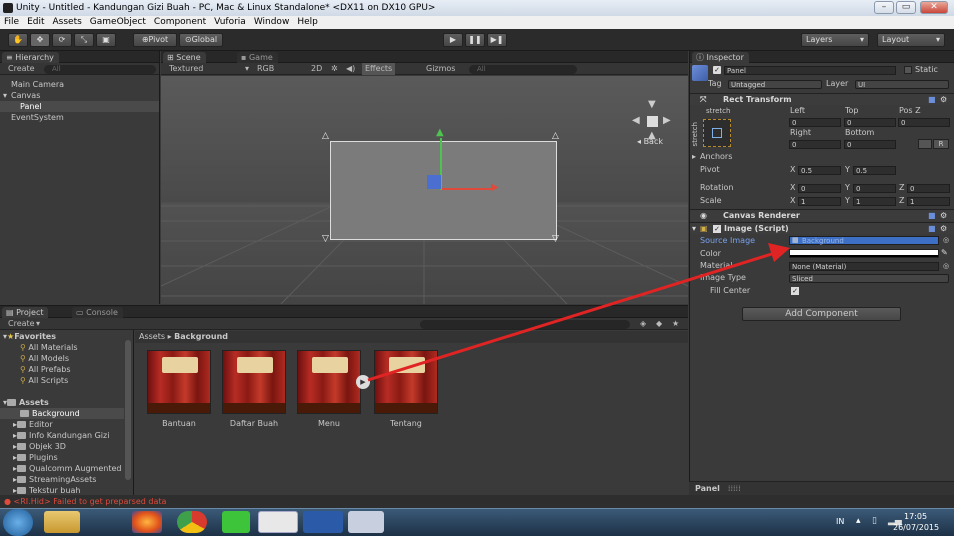 The width and height of the screenshot is (954, 536). What do you see at coordinates (840, 521) in the screenshot?
I see `language-indicator: IN` at bounding box center [840, 521].